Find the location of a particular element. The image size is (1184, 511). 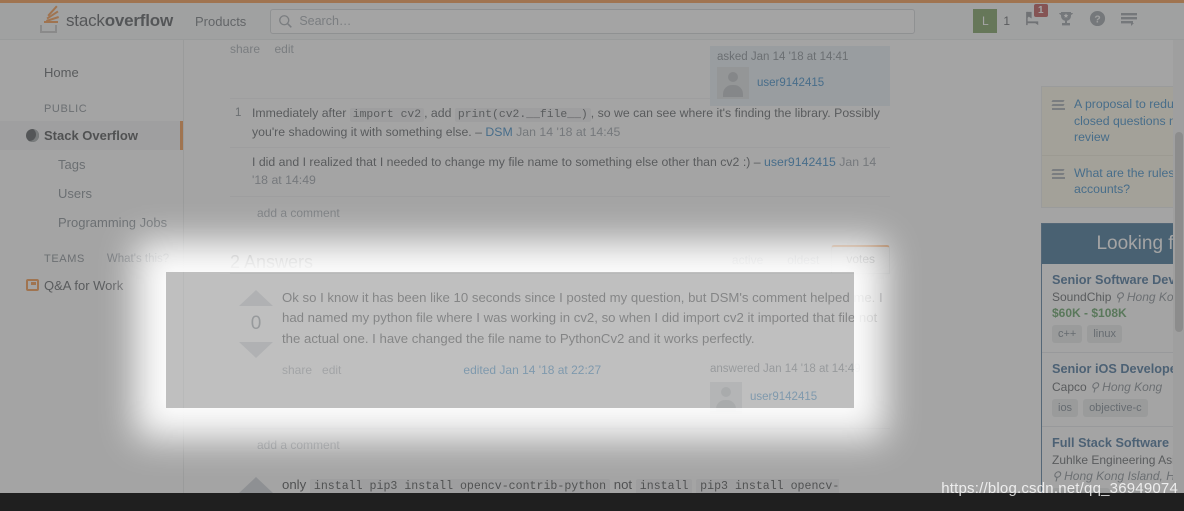

sidebar-heading-public: PUBLIC is located at coordinates (91, 104).